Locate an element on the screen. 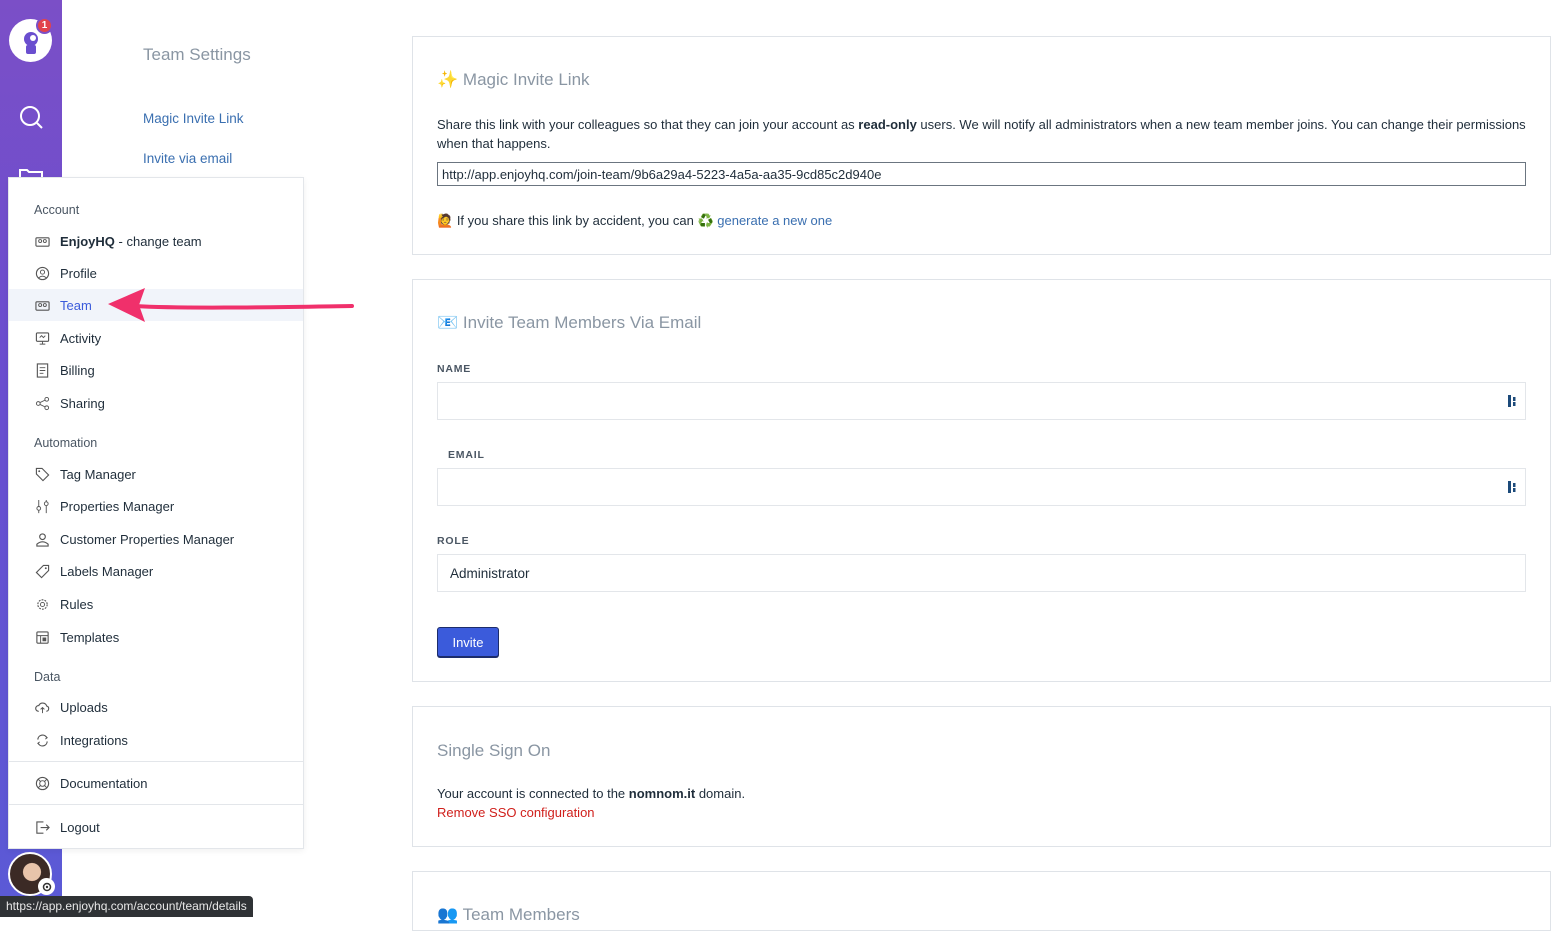 The height and width of the screenshot is (931, 1568). magic-invite-link-title: ✨ Magic Invite Link is located at coordinates (513, 80).